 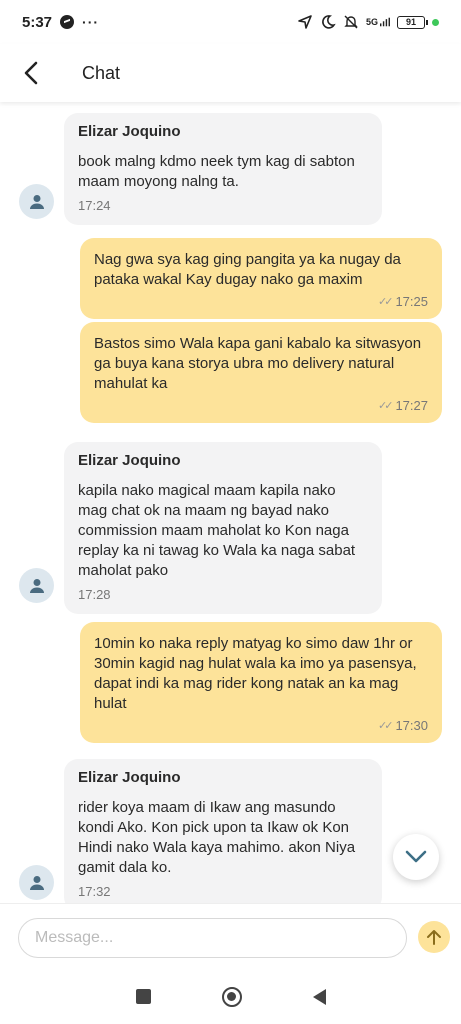 I want to click on arrow-up-icon, so click(x=434, y=937).